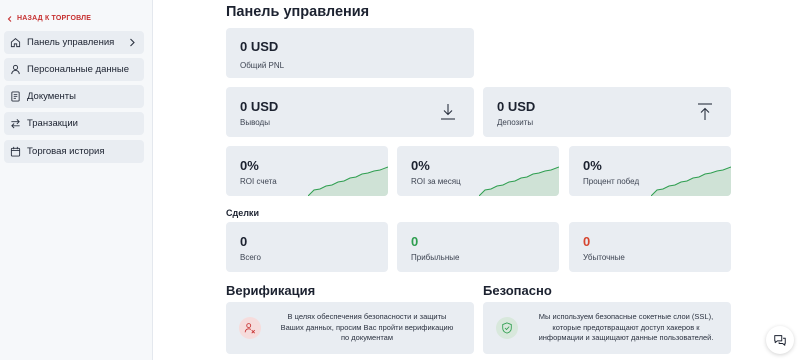  Describe the element at coordinates (478, 247) in the screenshot. I see `trades-profitable-card: 0 Прибыльные` at that location.